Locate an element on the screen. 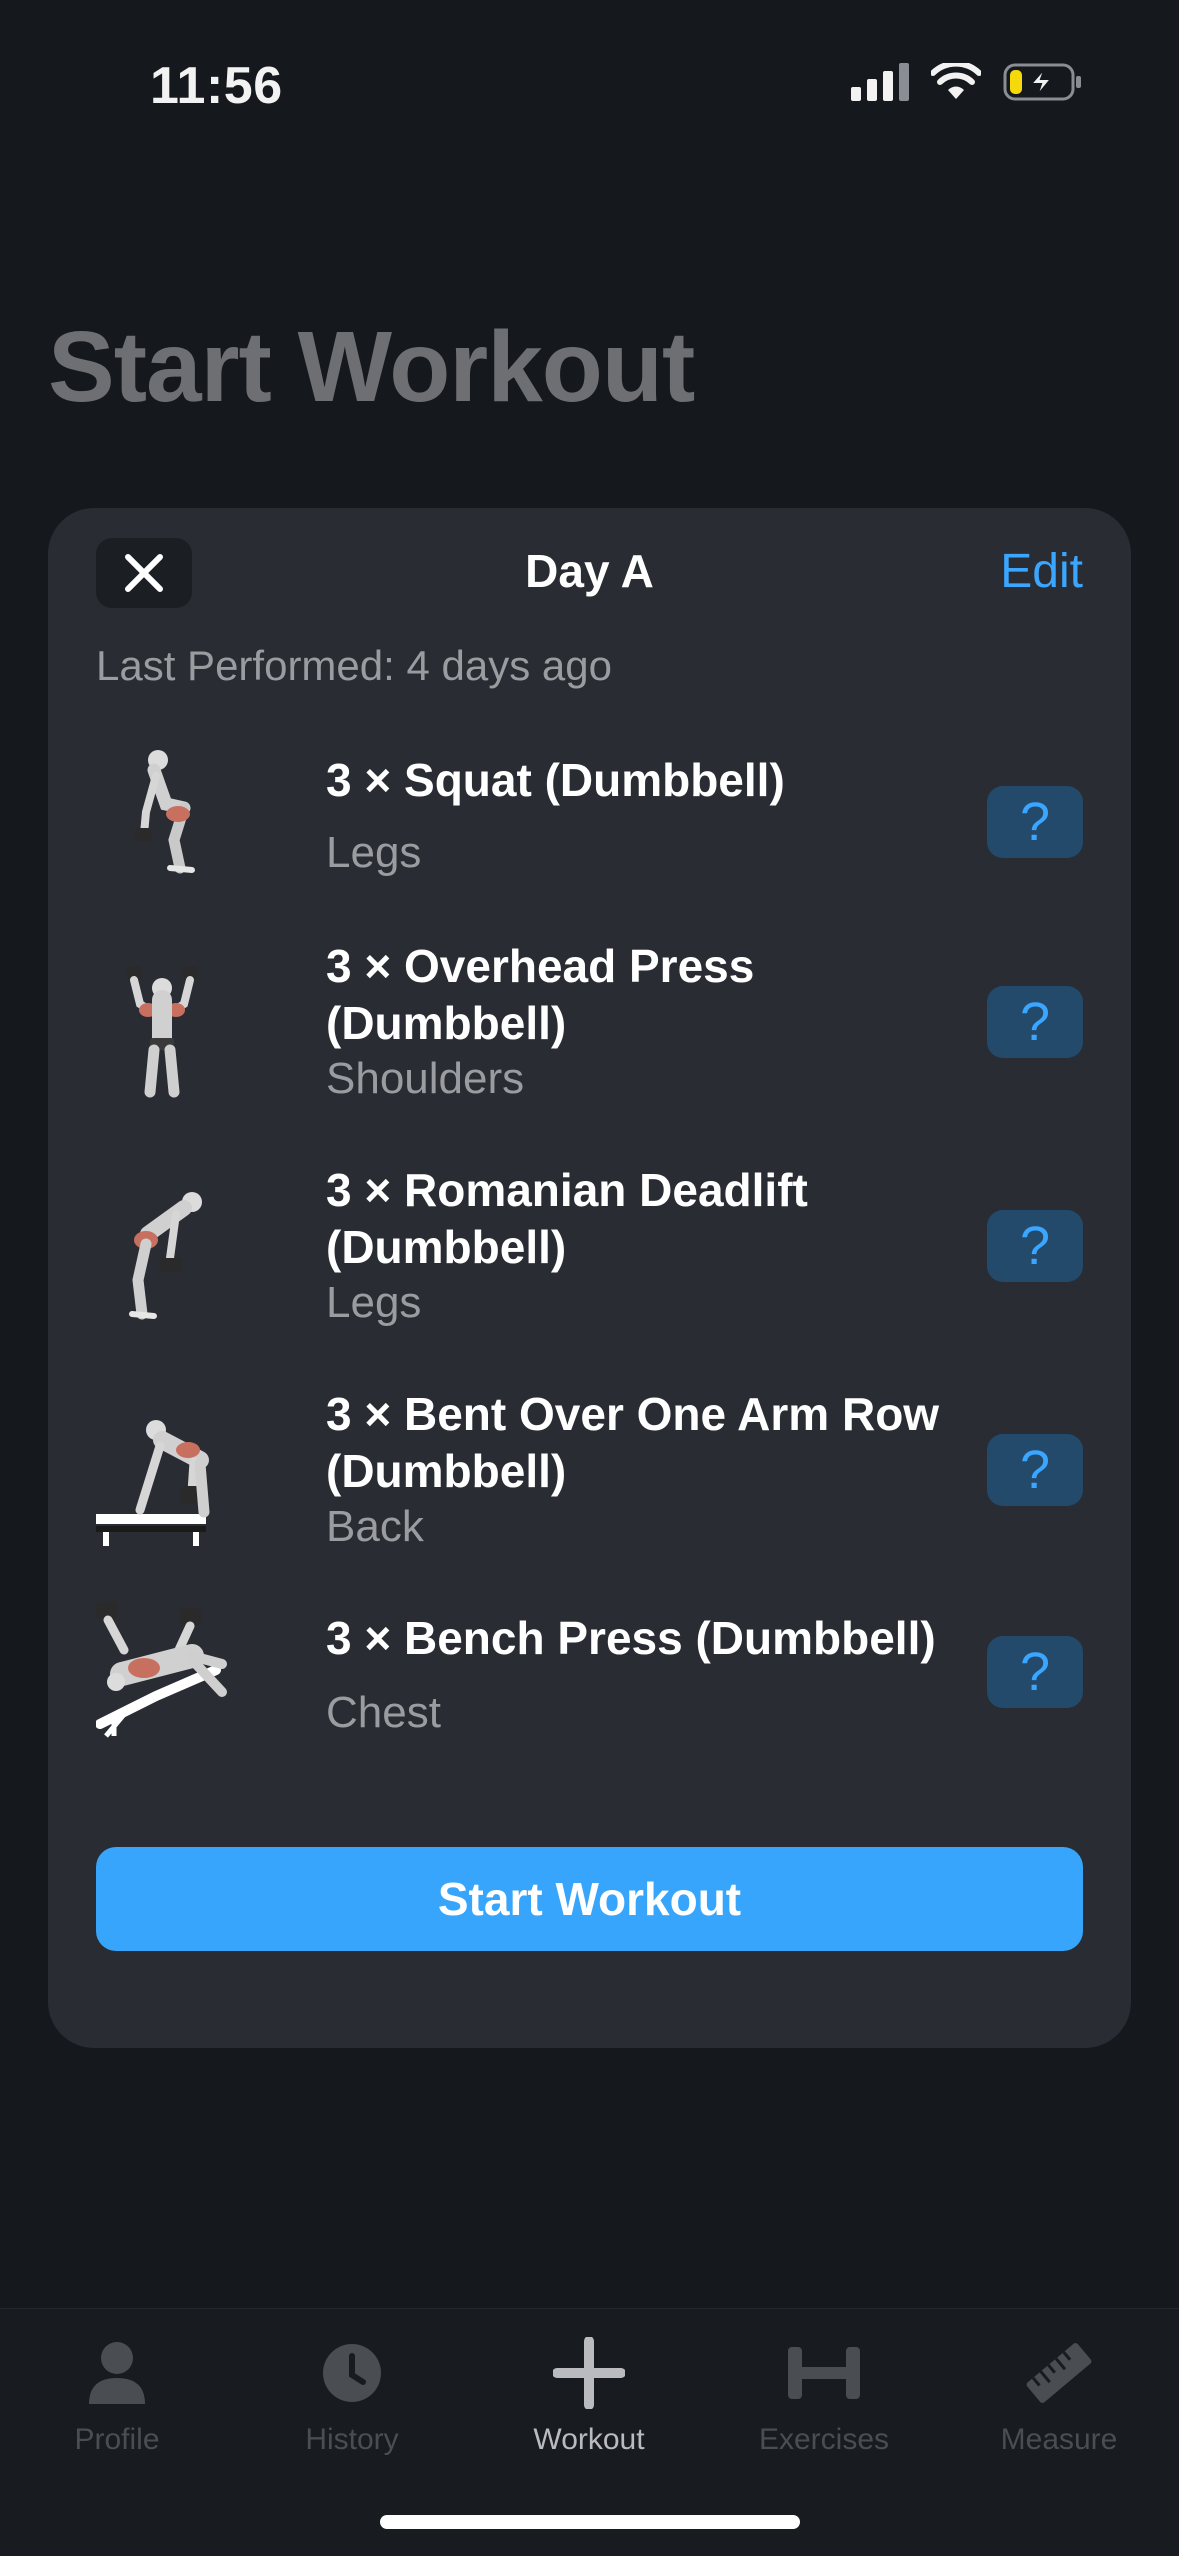  tab-profile: Profile is located at coordinates (117, 2395).